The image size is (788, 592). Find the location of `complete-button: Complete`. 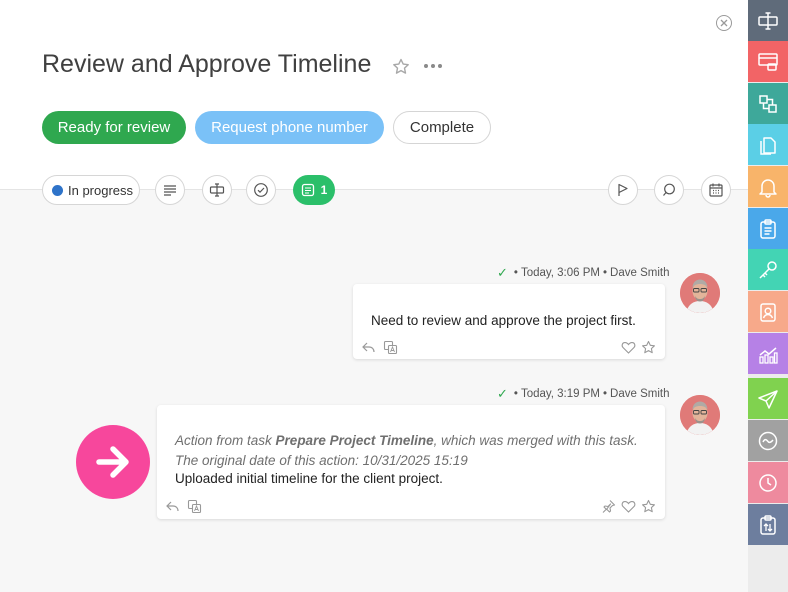

complete-button: Complete is located at coordinates (442, 127).